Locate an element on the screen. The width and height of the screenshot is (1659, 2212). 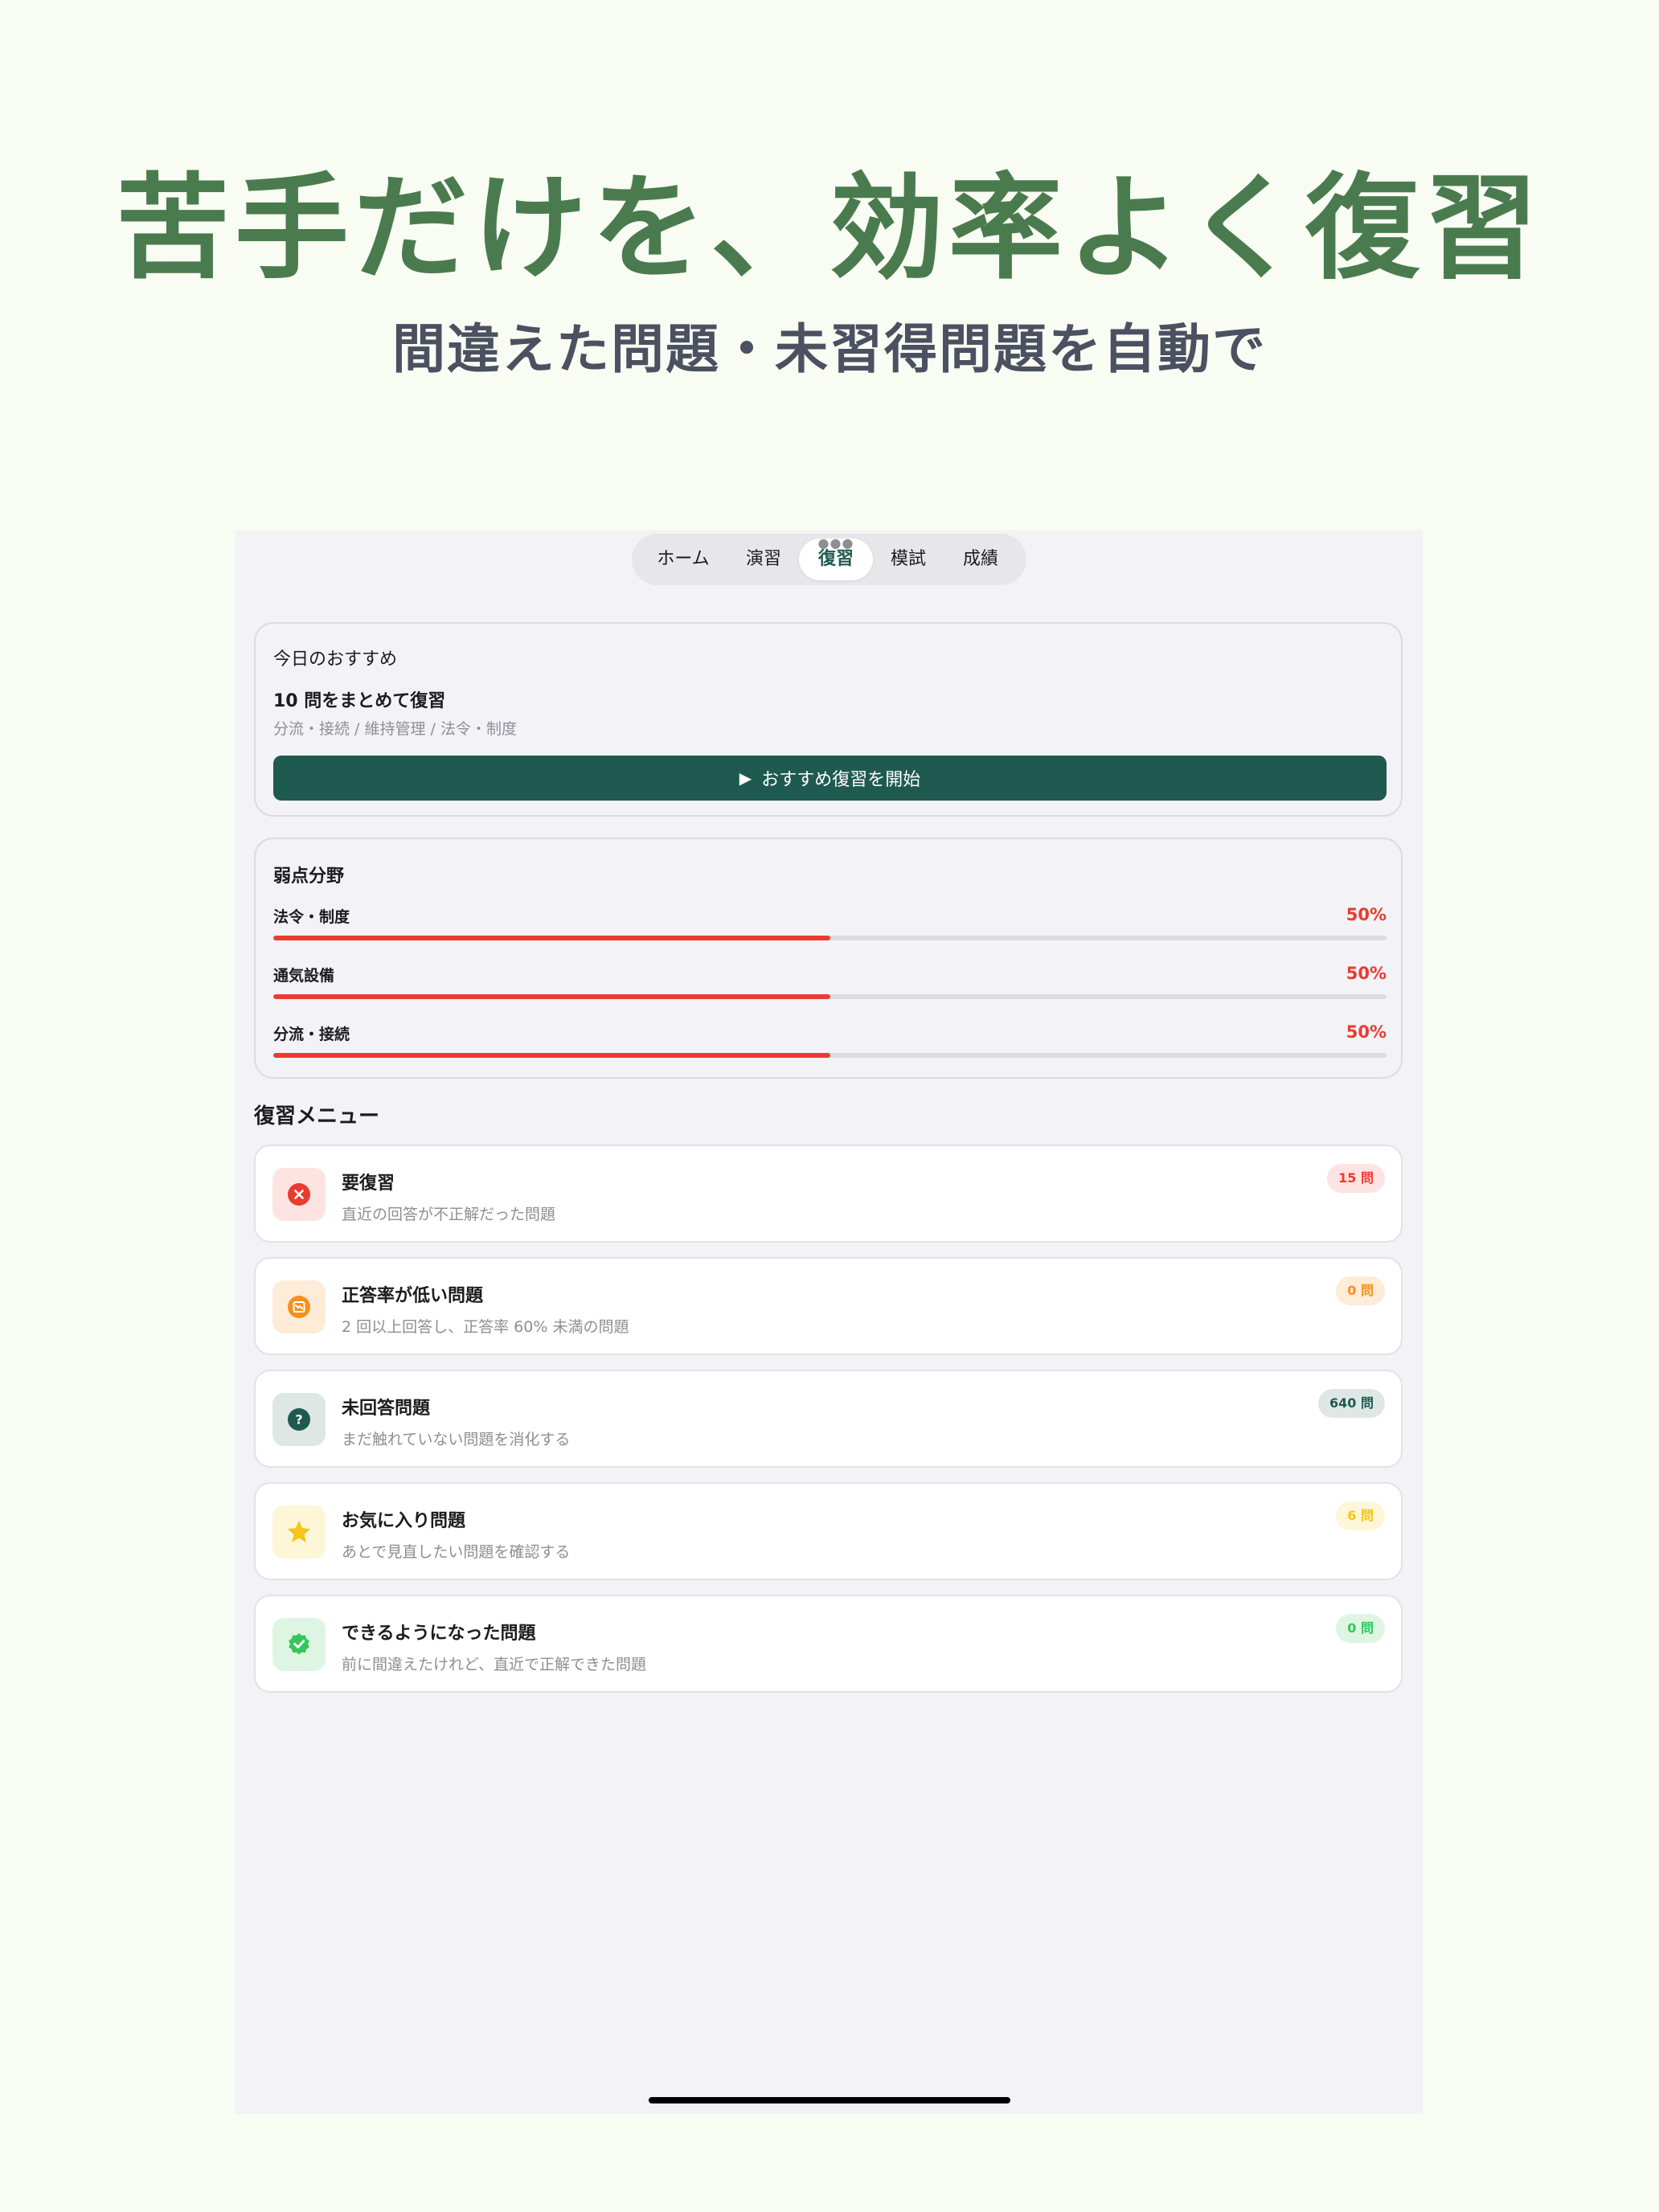
weak-area-name: 法令・制度 is located at coordinates (311, 917).